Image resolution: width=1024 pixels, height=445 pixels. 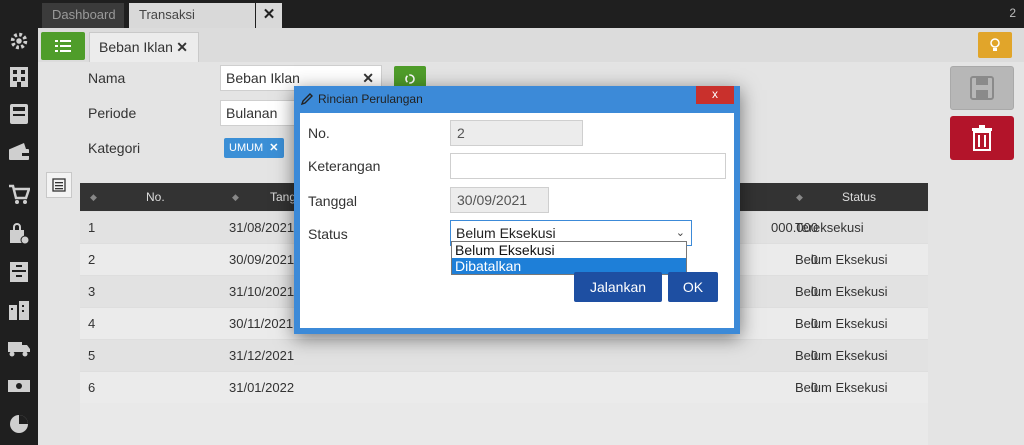 What do you see at coordinates (182, 47) in the screenshot?
I see `close-icon: ✕` at bounding box center [182, 47].